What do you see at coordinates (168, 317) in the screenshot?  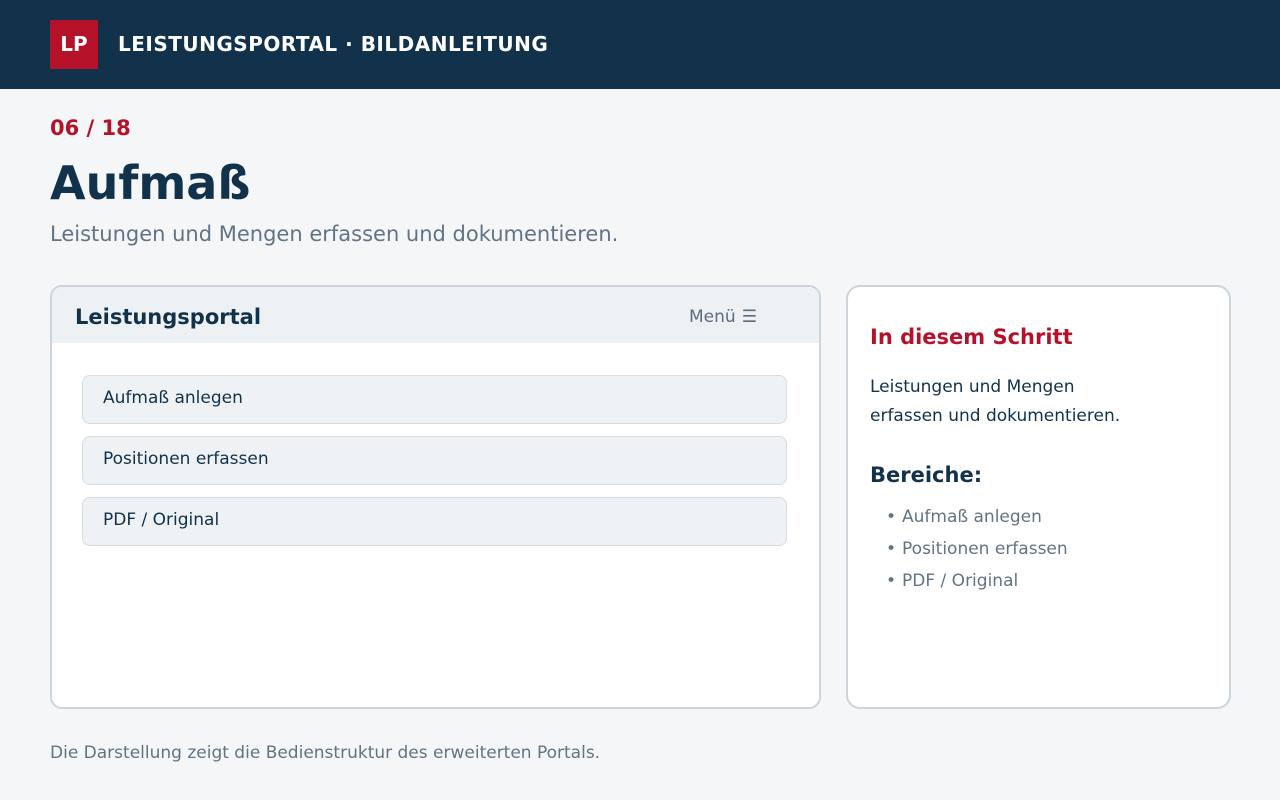 I see `portal-title: Leistungsportal` at bounding box center [168, 317].